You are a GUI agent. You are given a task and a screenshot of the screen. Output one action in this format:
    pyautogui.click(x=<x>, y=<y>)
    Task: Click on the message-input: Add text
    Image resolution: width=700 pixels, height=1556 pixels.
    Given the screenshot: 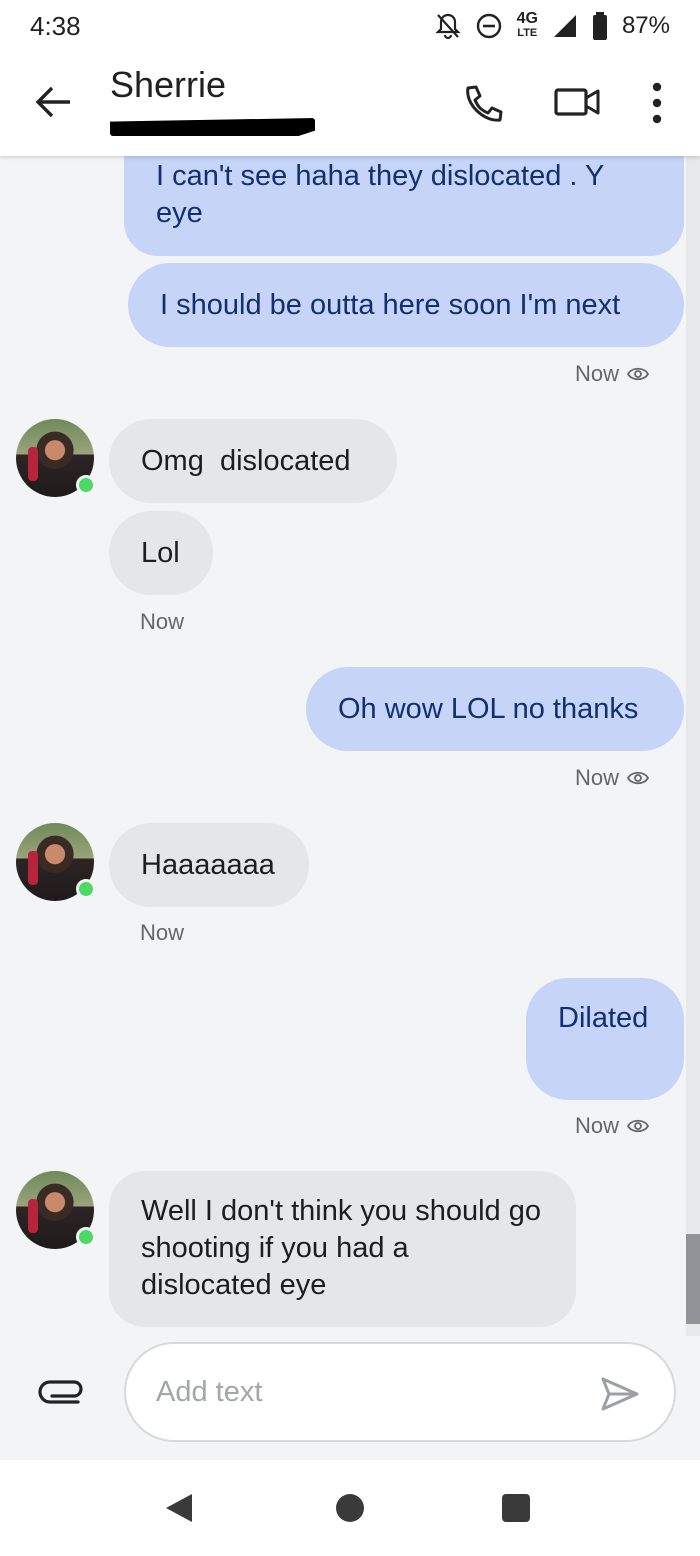 What is the action you would take?
    pyautogui.click(x=400, y=1392)
    